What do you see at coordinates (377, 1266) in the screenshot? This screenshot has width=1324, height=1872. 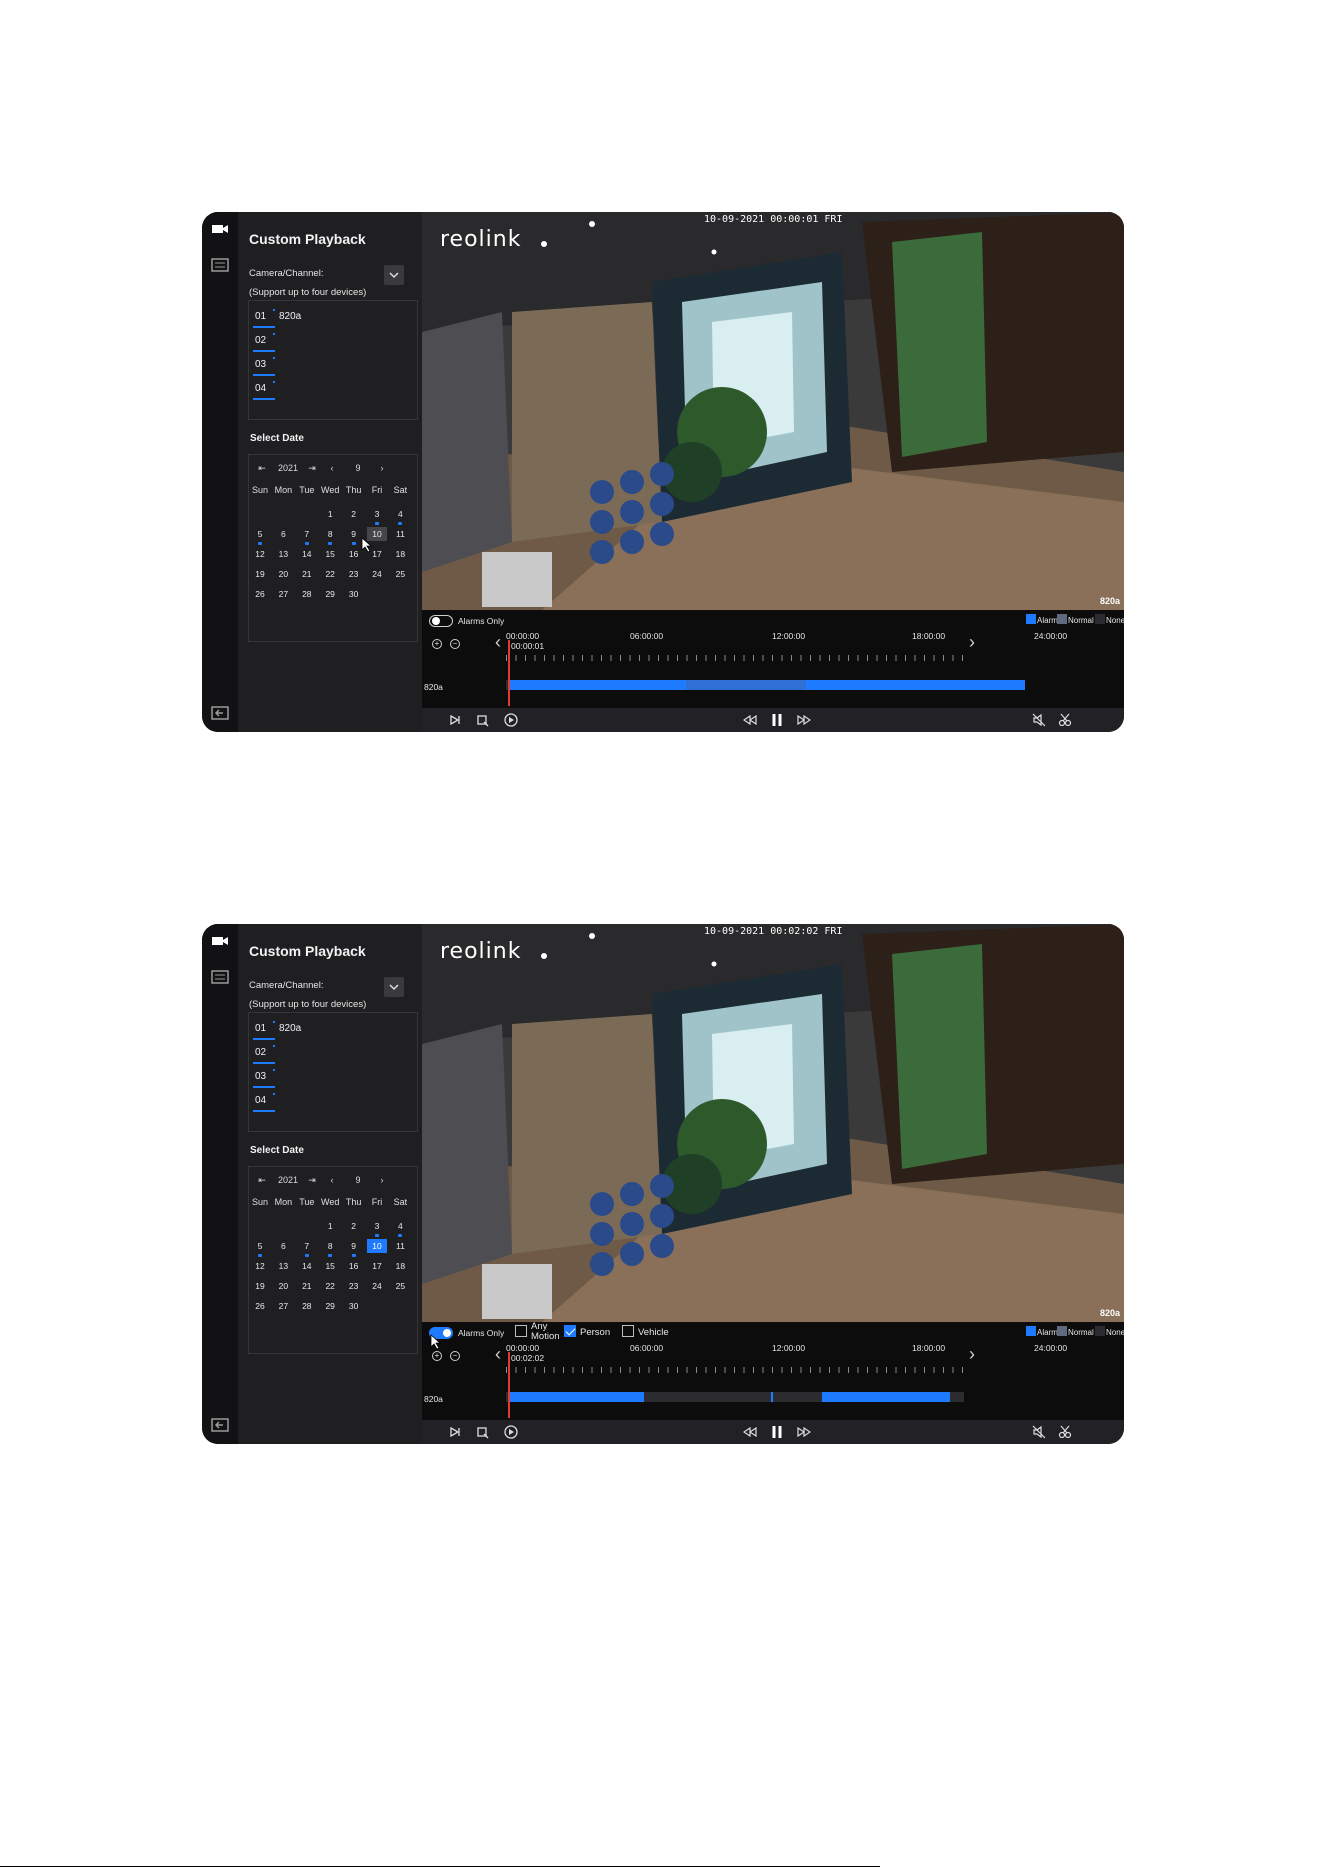 I see `calendar-day: 17` at bounding box center [377, 1266].